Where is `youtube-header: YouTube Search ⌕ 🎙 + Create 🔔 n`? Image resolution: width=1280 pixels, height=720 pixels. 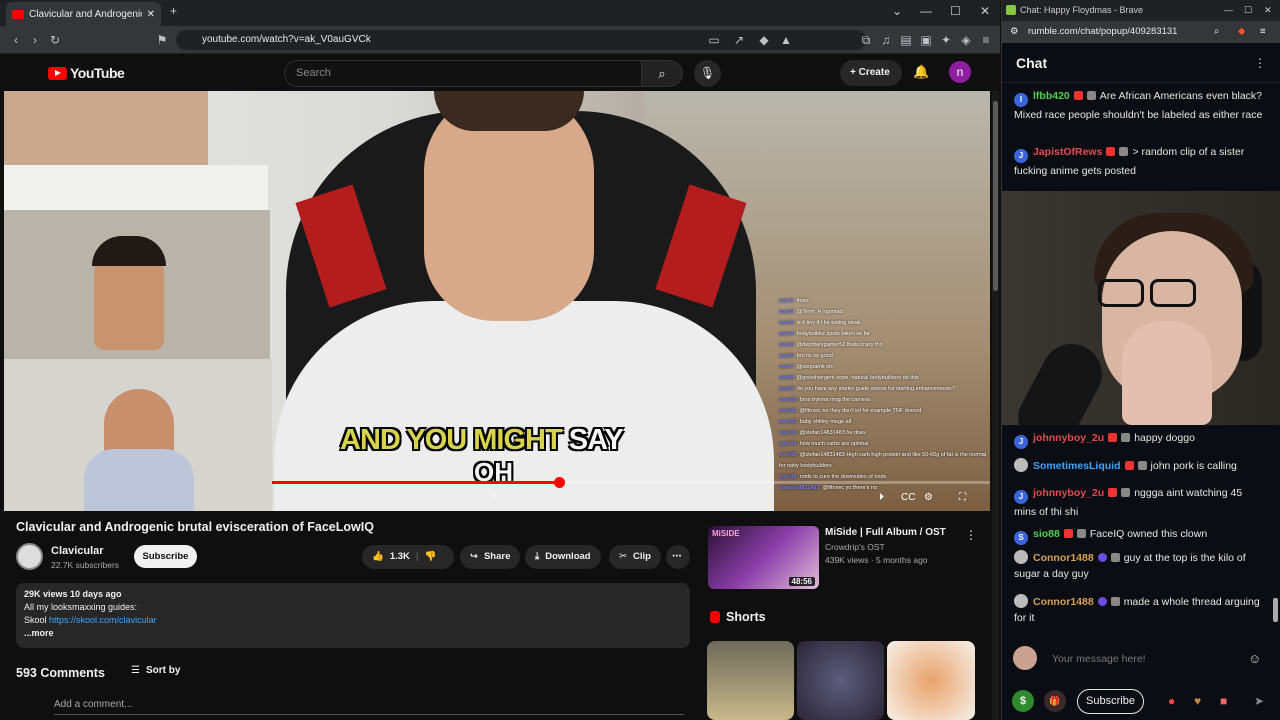
youtube-header: YouTube Search ⌕ 🎙 + Create 🔔 n is located at coordinates (500, 73).